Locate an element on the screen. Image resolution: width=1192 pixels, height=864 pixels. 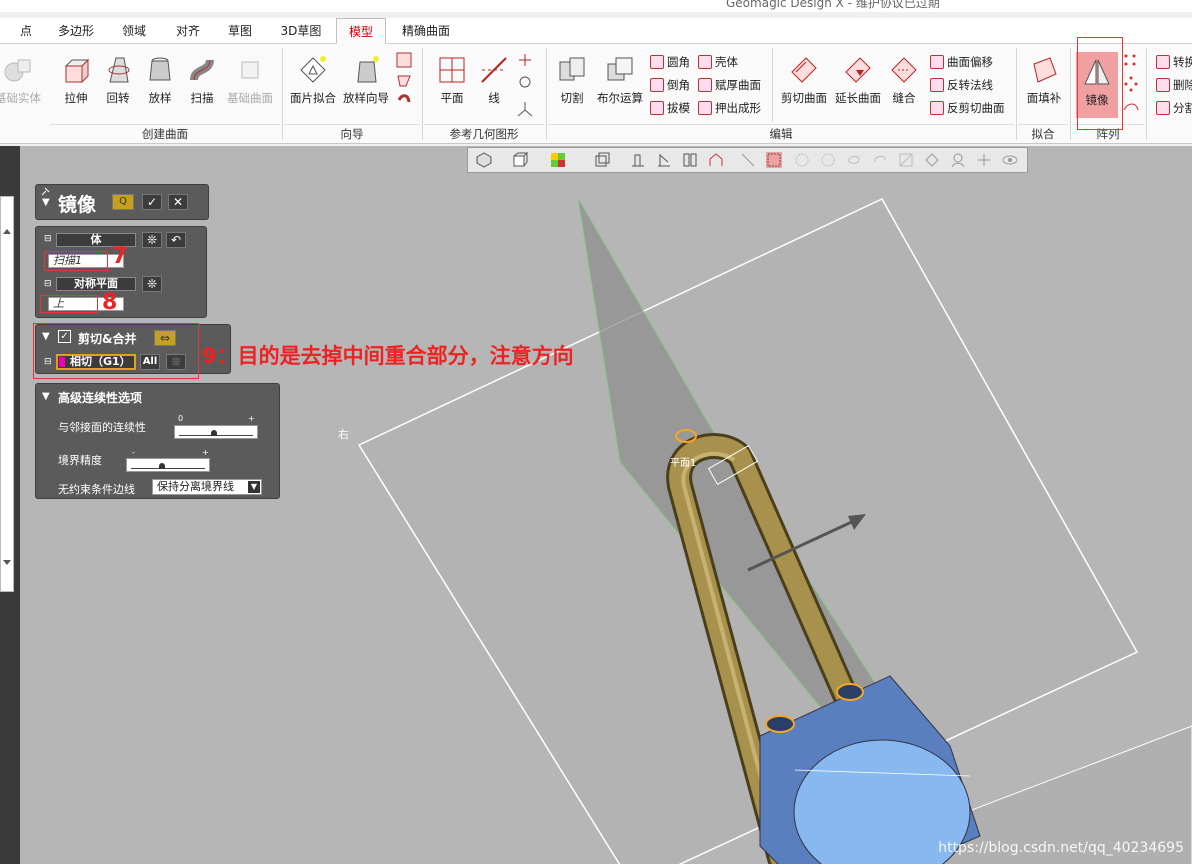
surface-offset-button: 曲面偏移 is located at coordinates (961, 62).